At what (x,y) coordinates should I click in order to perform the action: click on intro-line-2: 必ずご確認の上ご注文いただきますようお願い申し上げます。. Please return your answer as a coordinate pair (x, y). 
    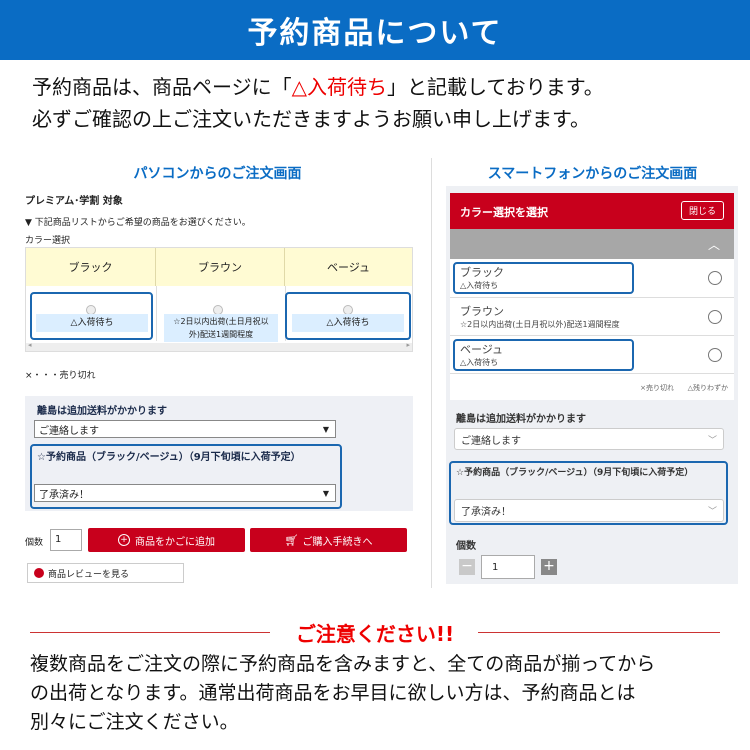
    Looking at the image, I should click on (311, 119).